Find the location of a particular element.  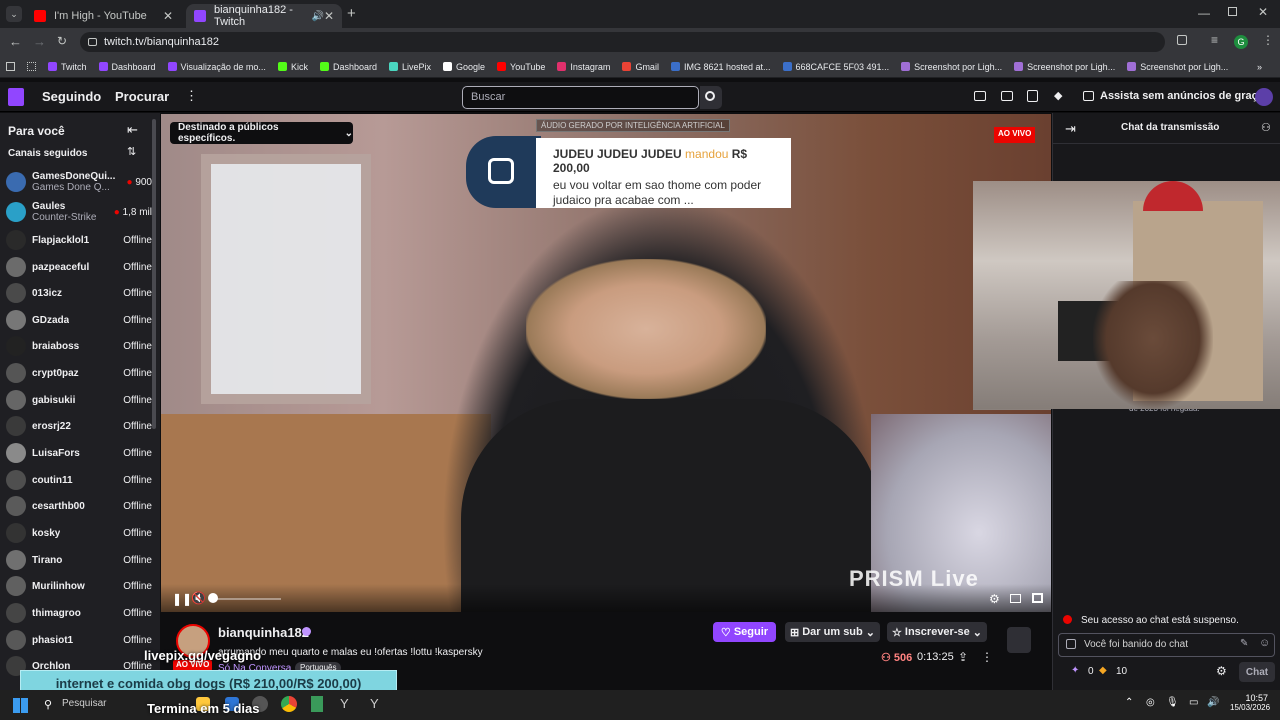

bookmark: Kick is located at coordinates (292, 67).